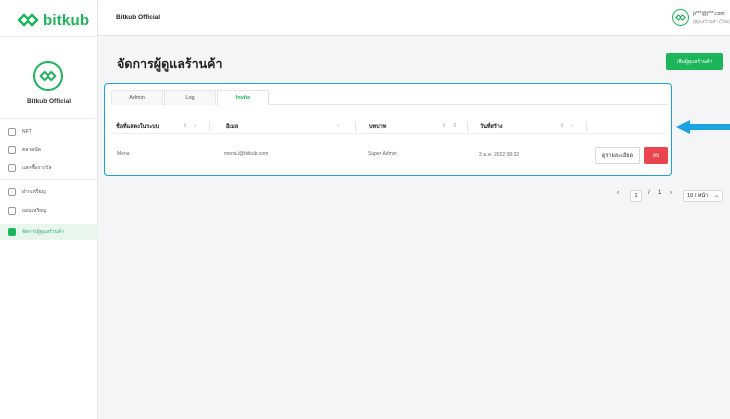  I want to click on tab-bar: Admin Log Invite, so click(389, 97).